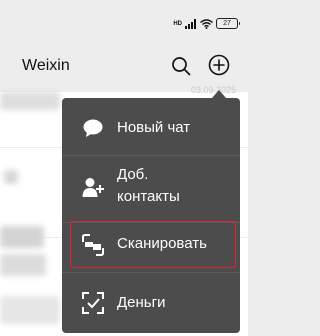 This screenshot has width=320, height=336. I want to click on signal-icon, so click(190, 23).